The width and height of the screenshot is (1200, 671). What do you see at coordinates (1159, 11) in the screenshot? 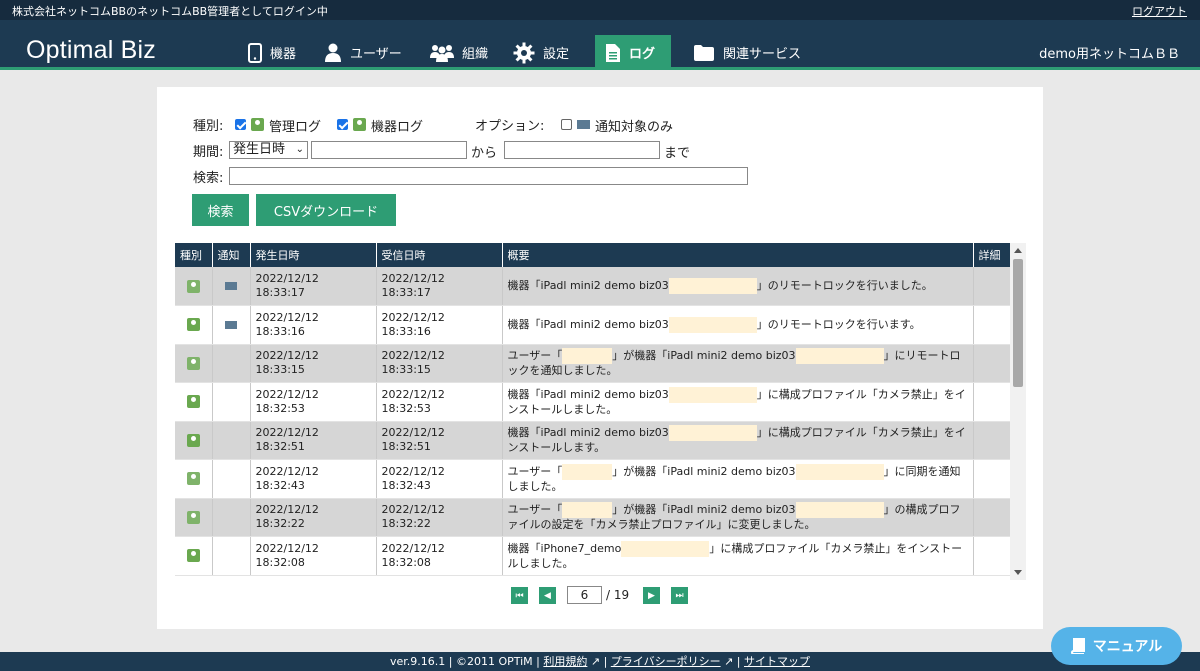
I see `logout-link: ログアウト` at bounding box center [1159, 11].